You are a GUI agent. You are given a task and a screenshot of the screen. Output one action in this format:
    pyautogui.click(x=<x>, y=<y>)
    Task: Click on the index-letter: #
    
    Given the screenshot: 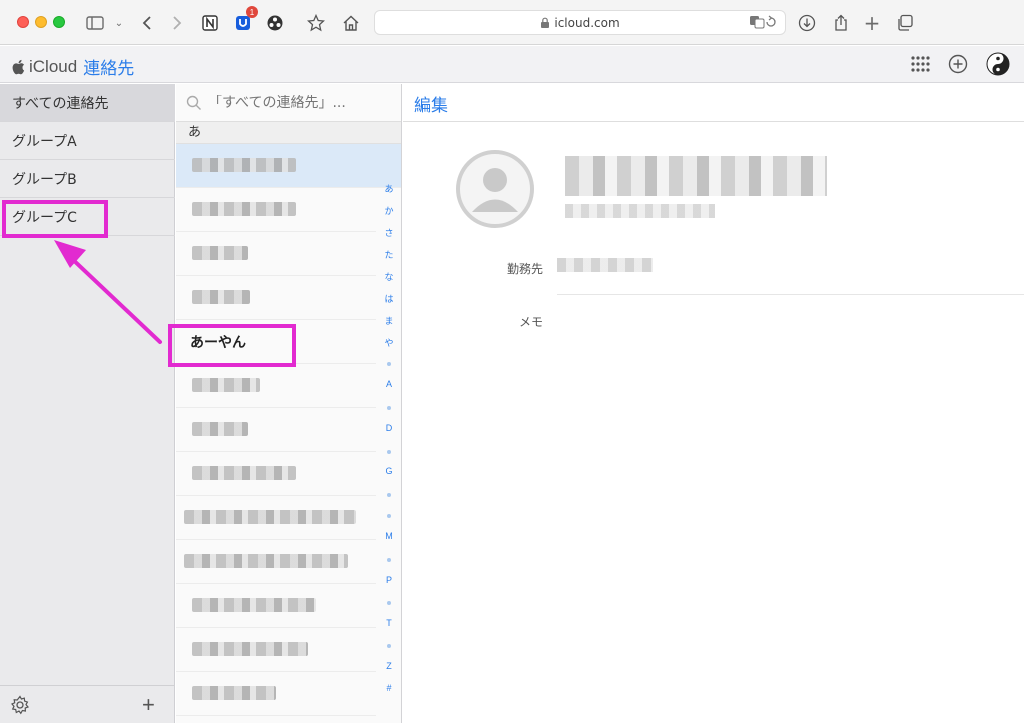 What is the action you would take?
    pyautogui.click(x=388, y=688)
    